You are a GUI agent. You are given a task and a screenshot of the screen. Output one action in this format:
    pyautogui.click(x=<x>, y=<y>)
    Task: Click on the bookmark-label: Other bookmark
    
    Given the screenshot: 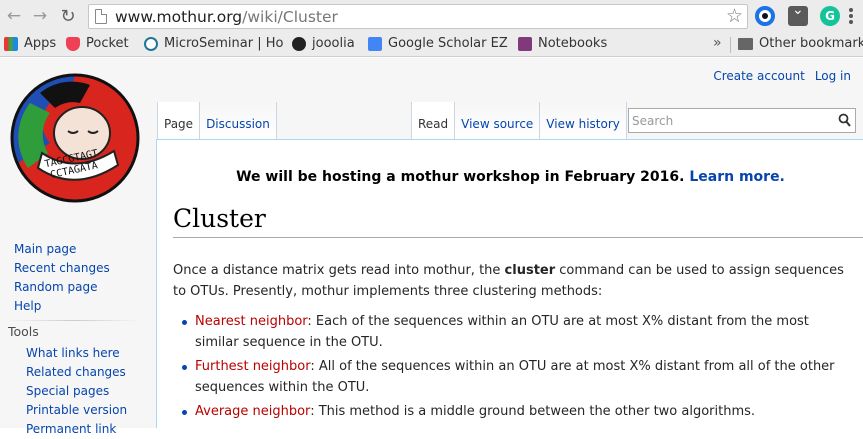 What is the action you would take?
    pyautogui.click(x=811, y=43)
    